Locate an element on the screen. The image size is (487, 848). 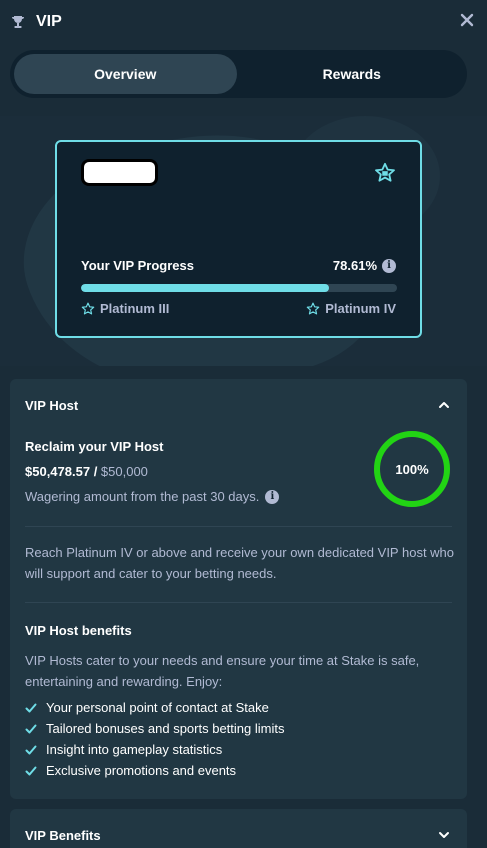
vip-progress-bar is located at coordinates (239, 288).